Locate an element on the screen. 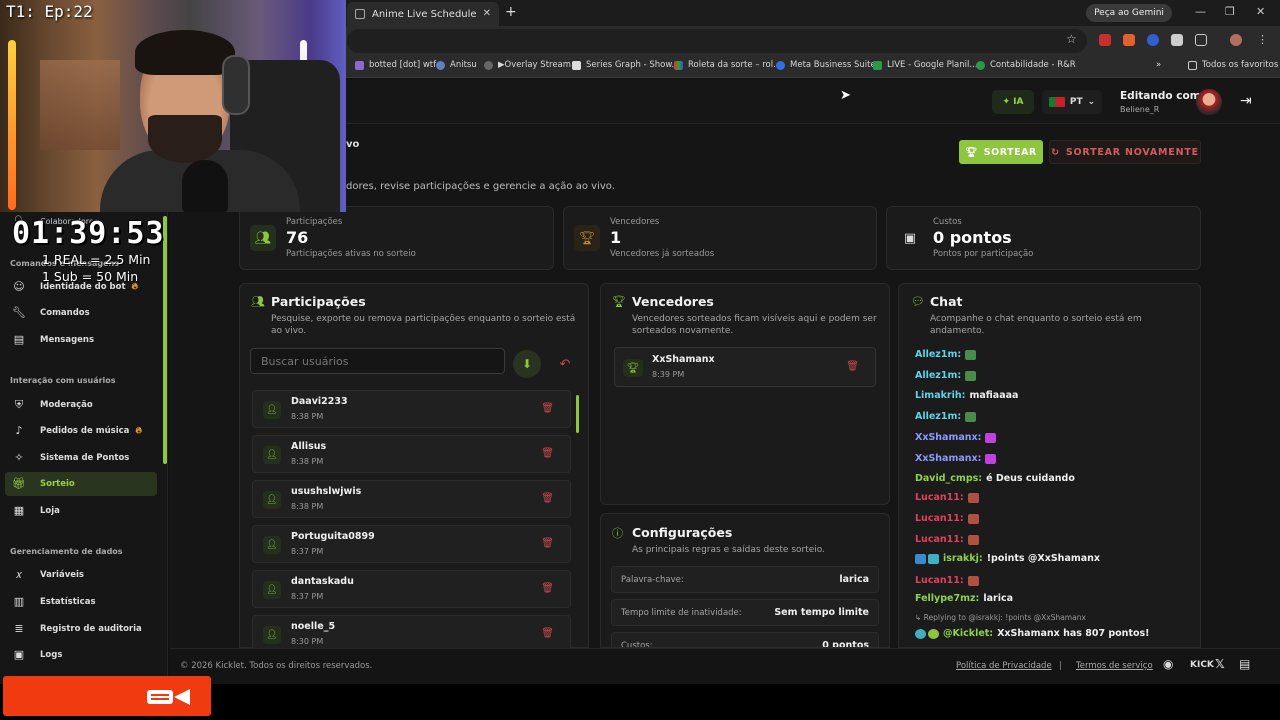 This screenshot has height=720, width=1280. sidebar-item-moderação: ⛨ Moderação is located at coordinates (81, 405).